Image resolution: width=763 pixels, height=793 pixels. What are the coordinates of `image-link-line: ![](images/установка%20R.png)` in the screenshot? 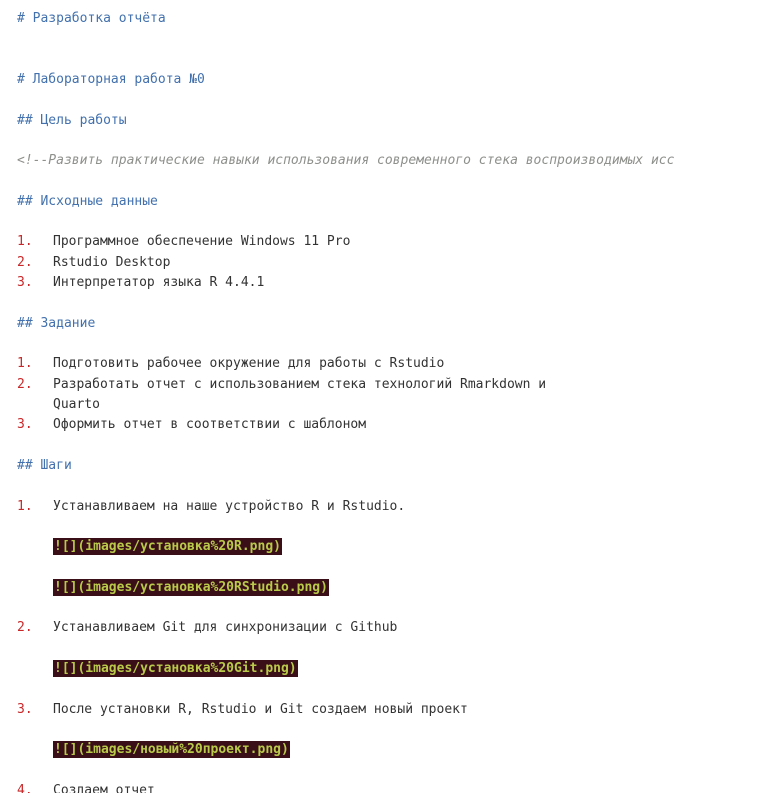 It's located at (149, 547).